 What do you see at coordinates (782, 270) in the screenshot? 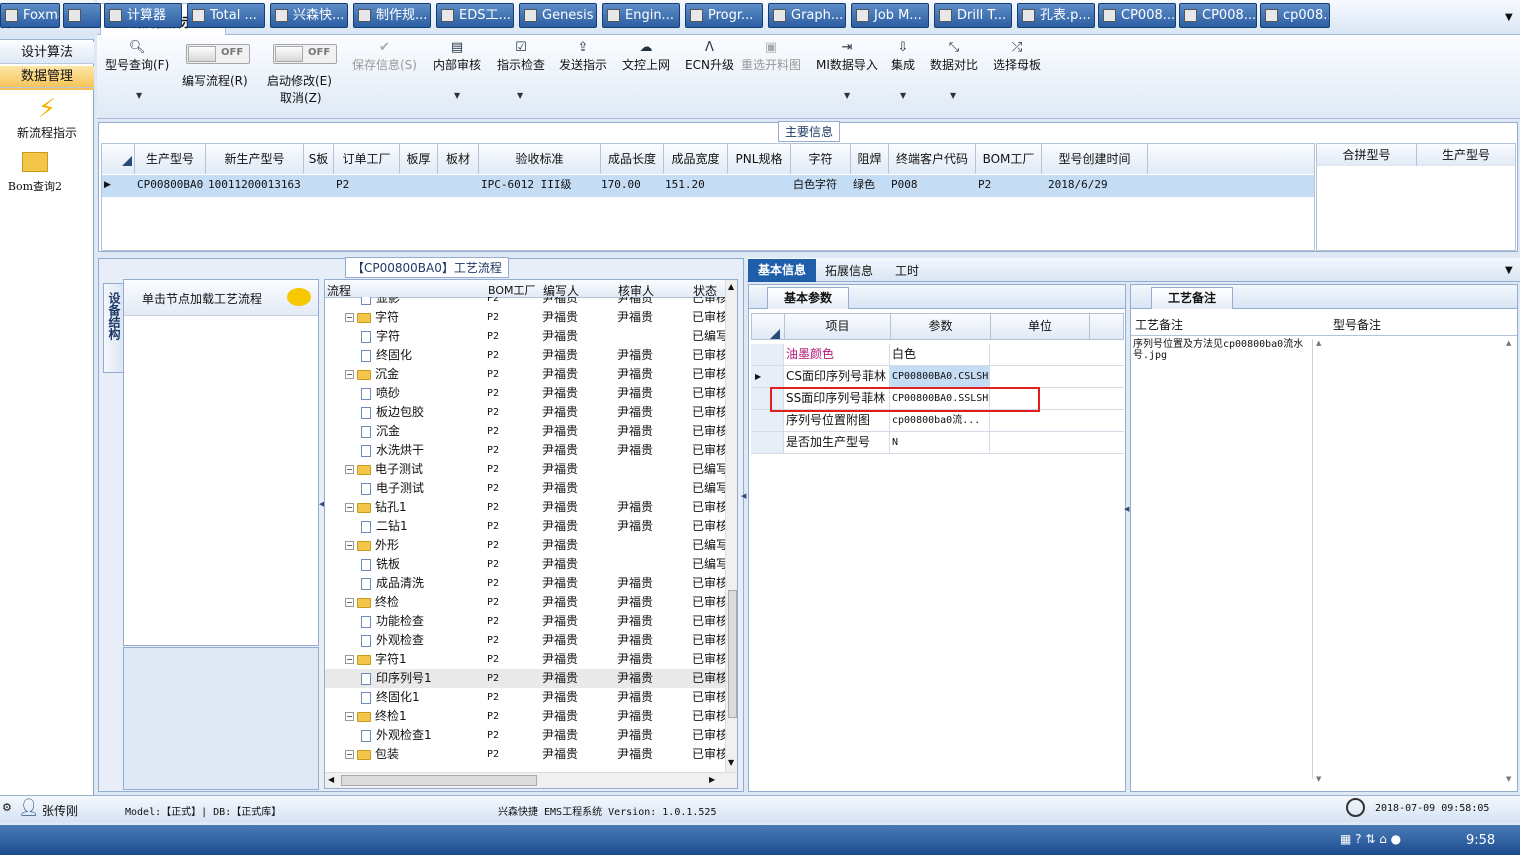
I see `tab-basic-info: 基本信息` at bounding box center [782, 270].